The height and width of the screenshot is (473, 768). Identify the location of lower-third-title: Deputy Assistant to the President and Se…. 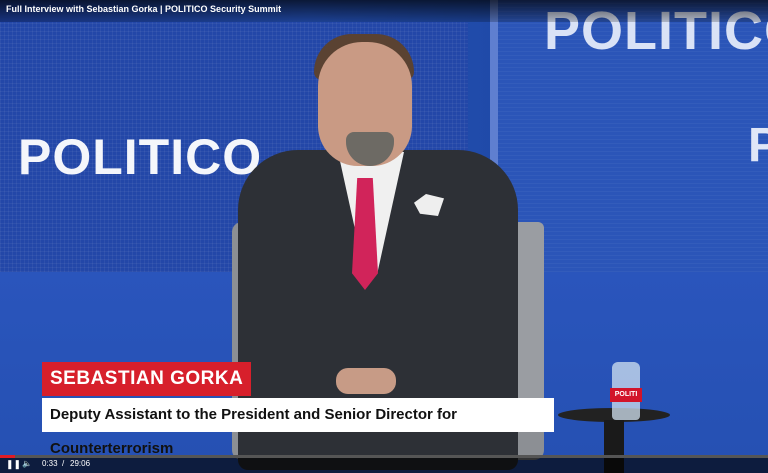
(298, 427).